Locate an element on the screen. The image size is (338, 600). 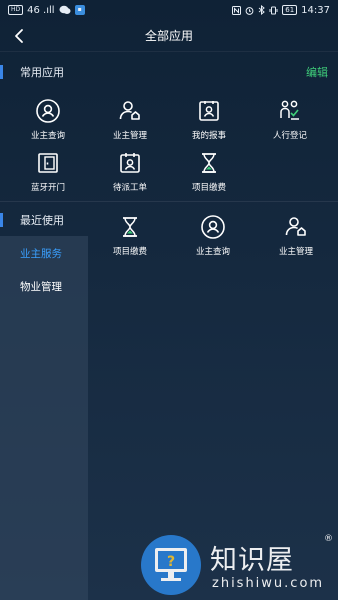
nav-bar: 全部应用 is located at coordinates (169, 36).